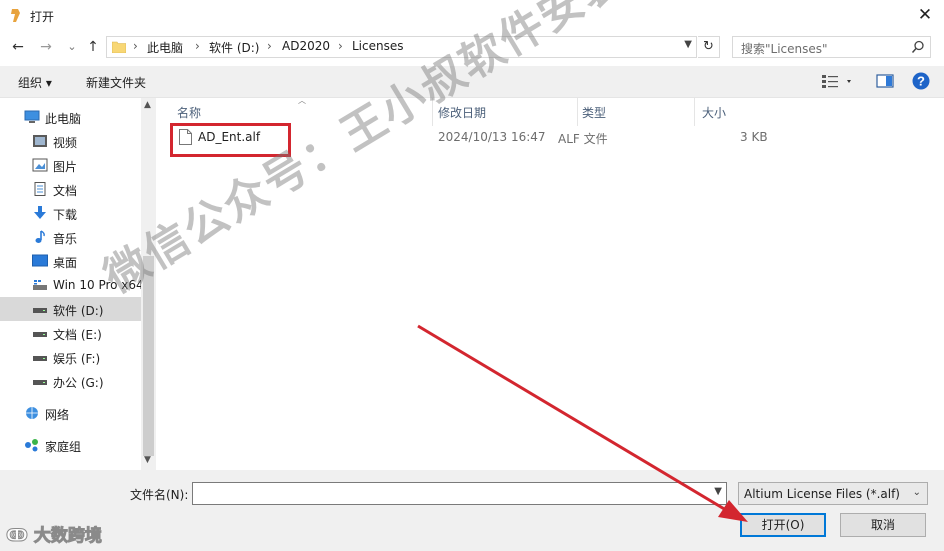 The height and width of the screenshot is (551, 944). Describe the element at coordinates (459, 493) in the screenshot. I see `filename-input: ▼` at that location.